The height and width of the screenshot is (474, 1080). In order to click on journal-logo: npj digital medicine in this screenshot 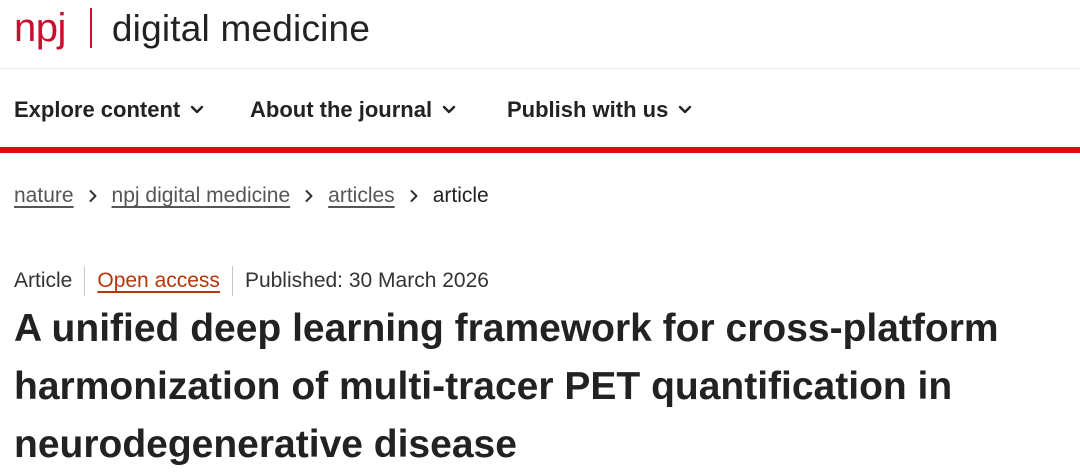, I will do `click(192, 28)`.